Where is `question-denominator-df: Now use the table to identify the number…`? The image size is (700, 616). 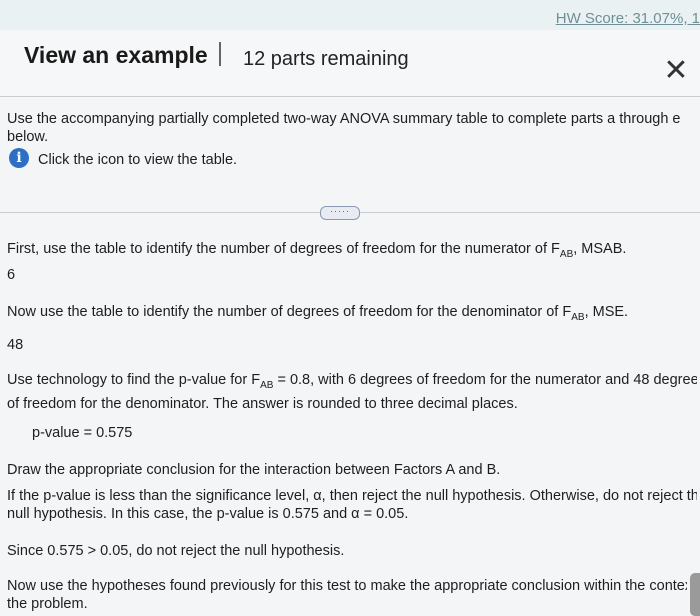
question-denominator-df: Now use the table to identify the number… is located at coordinates (318, 313).